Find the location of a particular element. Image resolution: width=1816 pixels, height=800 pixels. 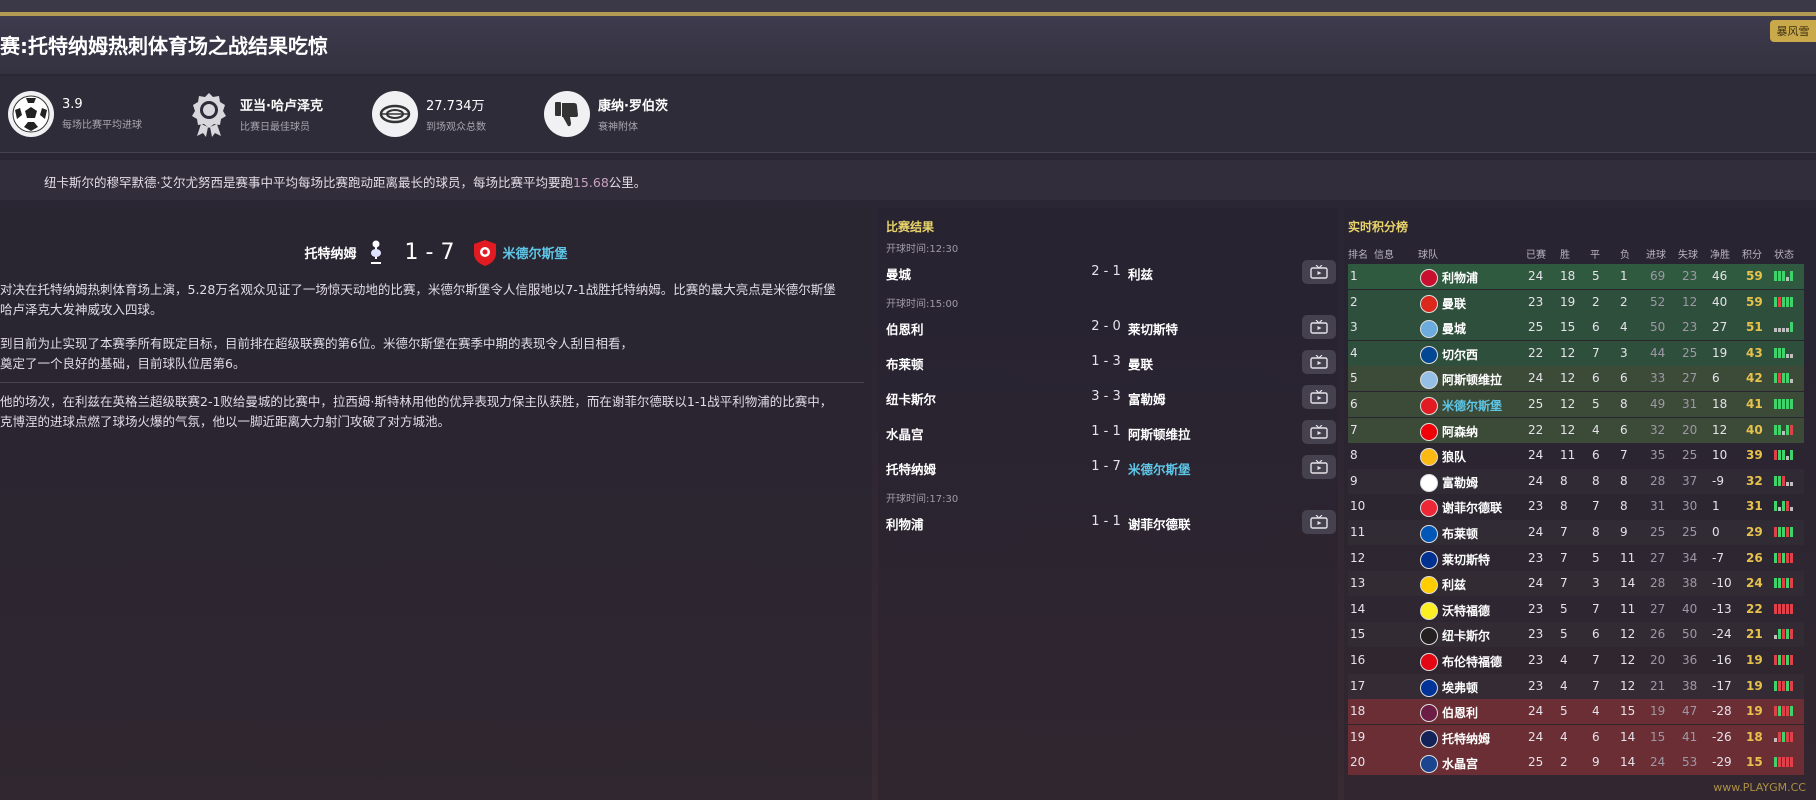

row-team: 米德尔斯堡 is located at coordinates (1472, 405).